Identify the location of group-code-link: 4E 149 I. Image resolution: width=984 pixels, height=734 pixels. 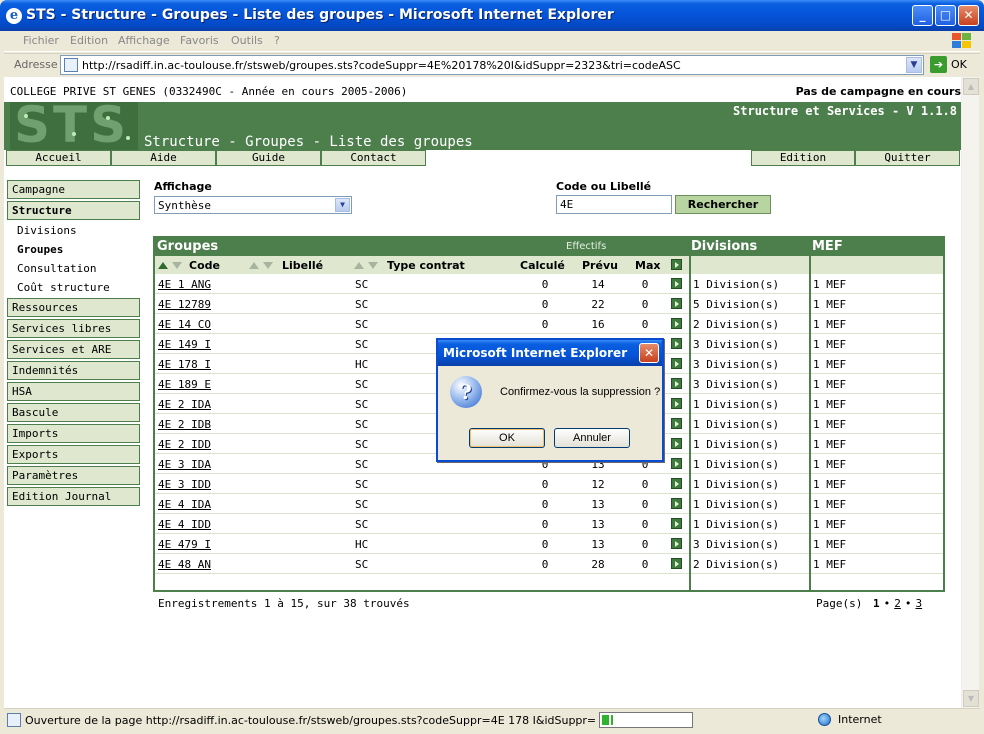
(184, 344).